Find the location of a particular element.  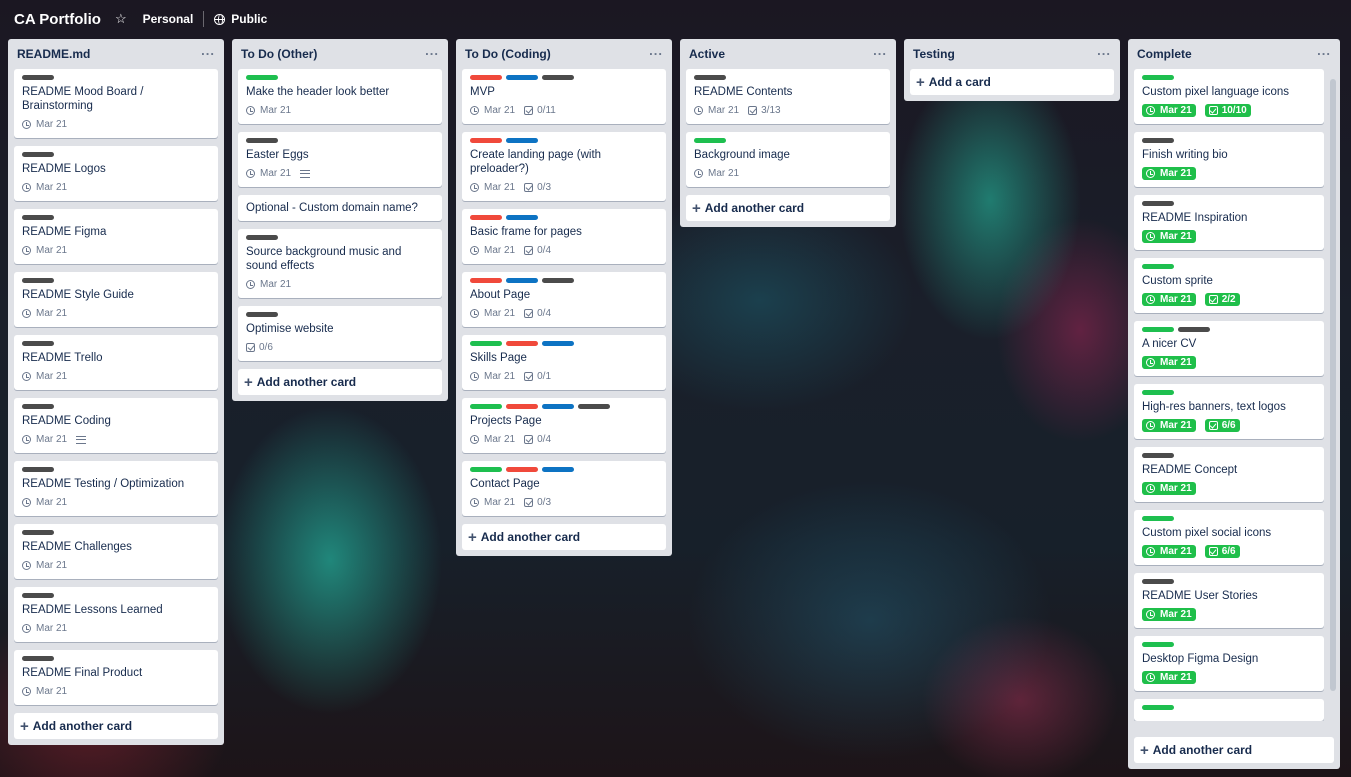

card: README Style Guide Mar 21 is located at coordinates (116, 299).